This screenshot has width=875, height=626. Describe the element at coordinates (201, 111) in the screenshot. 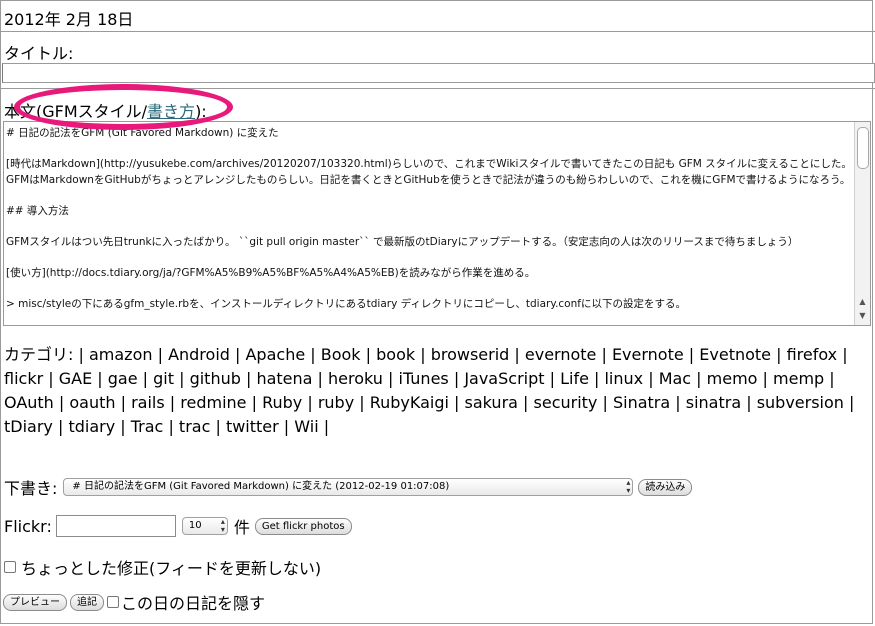

I see `body-label-suffix: ):` at that location.